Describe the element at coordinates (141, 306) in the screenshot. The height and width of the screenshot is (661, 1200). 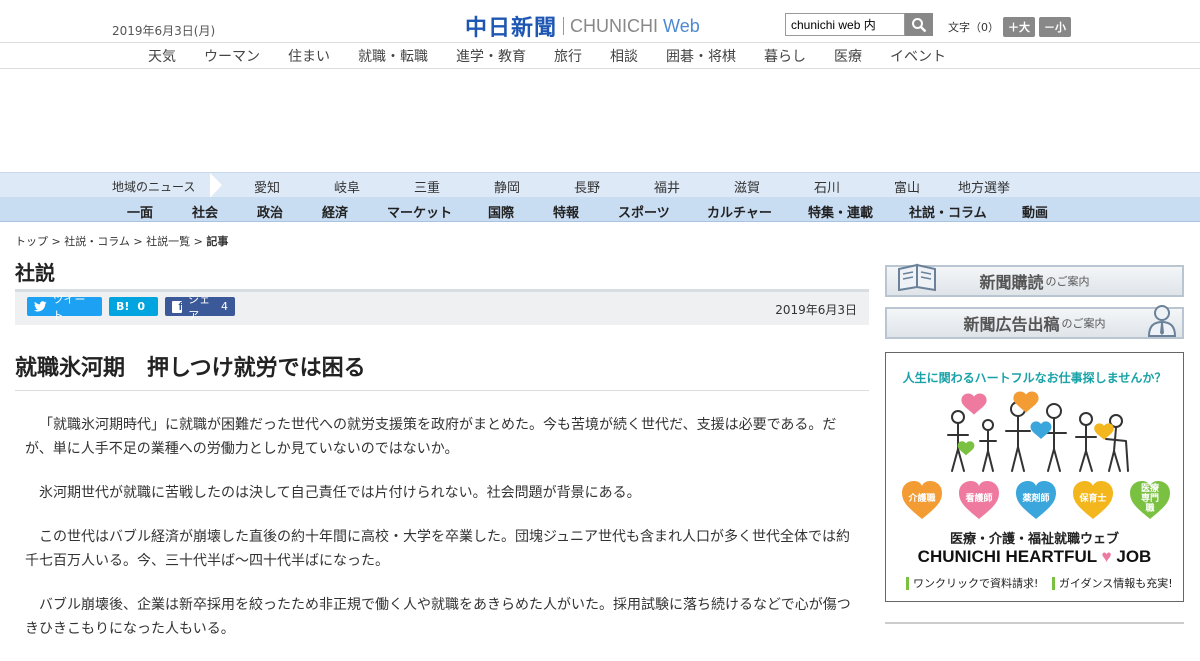
I see `hatena-count: 0` at that location.